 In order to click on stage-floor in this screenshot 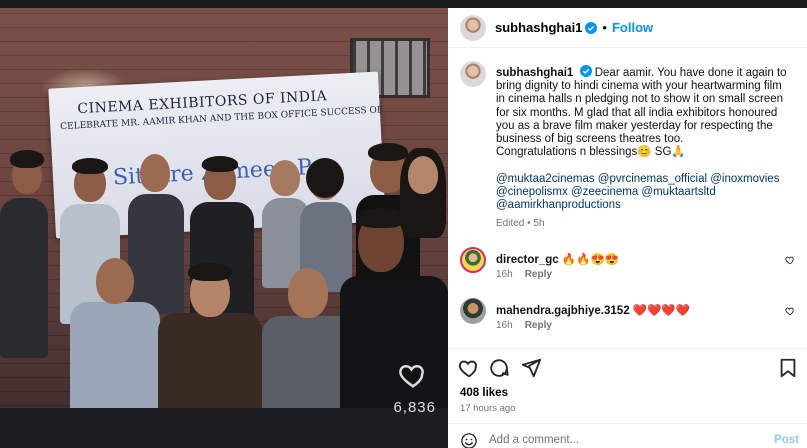, I will do `click(224, 428)`.